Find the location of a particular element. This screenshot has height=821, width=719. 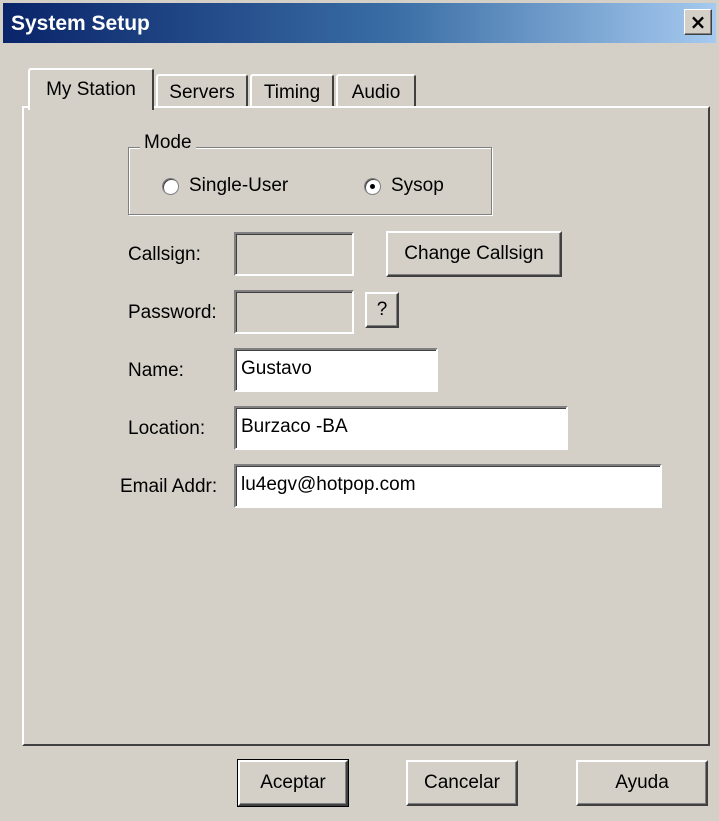

help-button: Ayuda is located at coordinates (642, 783).